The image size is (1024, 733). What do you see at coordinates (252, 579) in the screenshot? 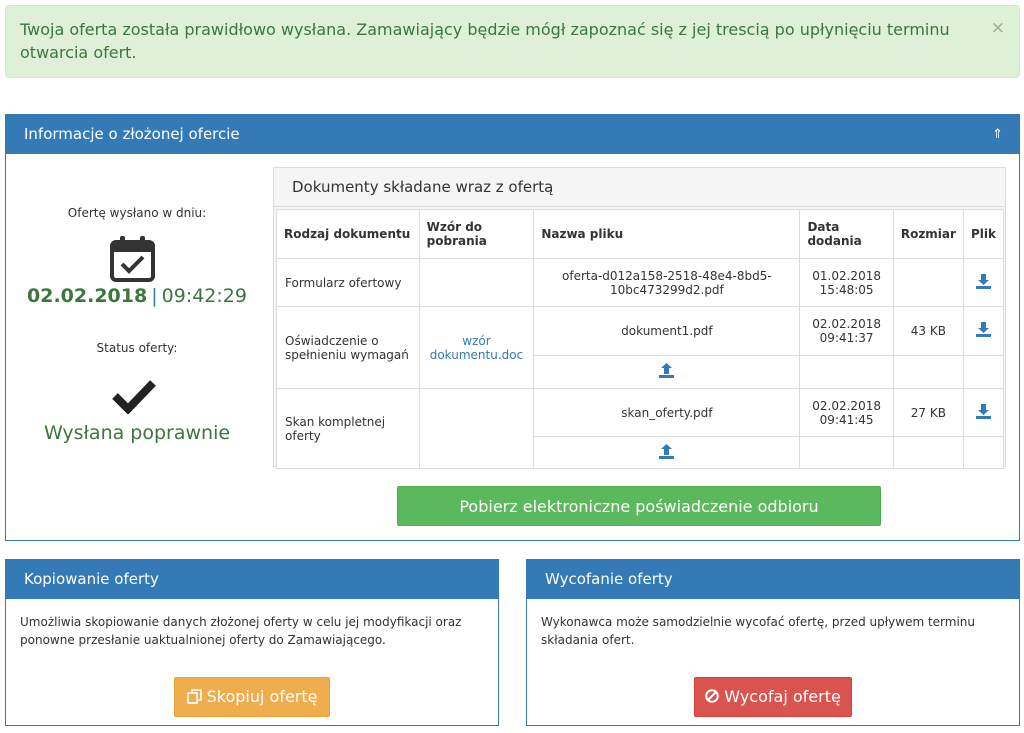
I see `copy-offer-header: Kopiowanie oferty` at bounding box center [252, 579].